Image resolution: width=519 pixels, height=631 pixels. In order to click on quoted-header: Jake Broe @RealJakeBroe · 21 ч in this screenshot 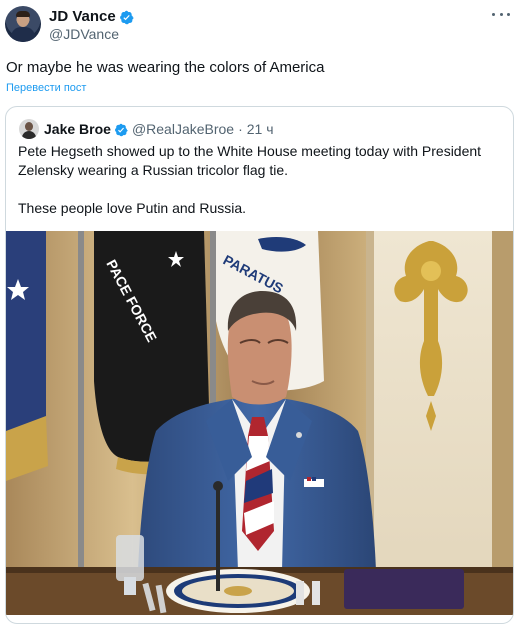, I will do `click(159, 129)`.